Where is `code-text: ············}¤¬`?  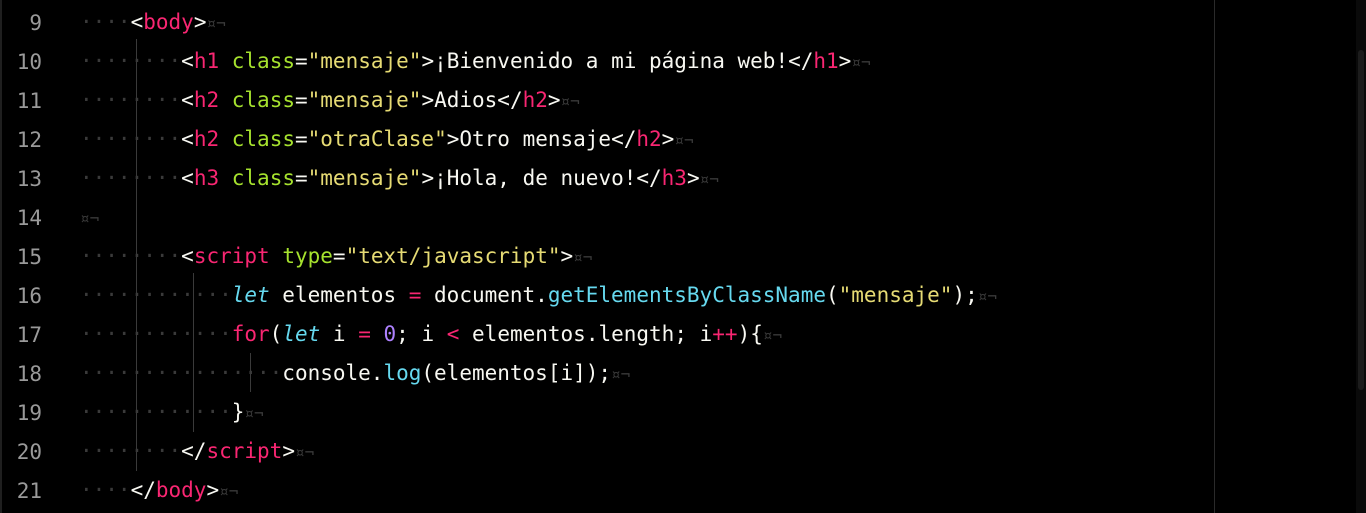
code-text: ············}¤¬ is located at coordinates (172, 412).